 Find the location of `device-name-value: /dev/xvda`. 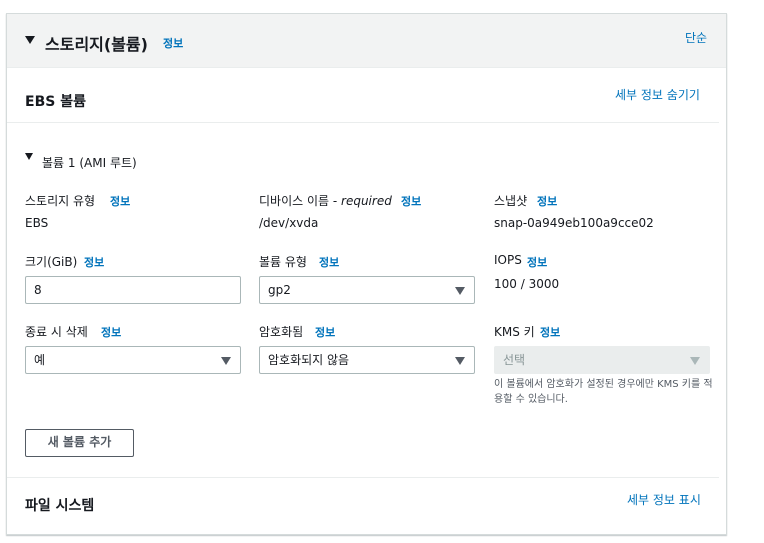

device-name-value: /dev/xvda is located at coordinates (289, 223).